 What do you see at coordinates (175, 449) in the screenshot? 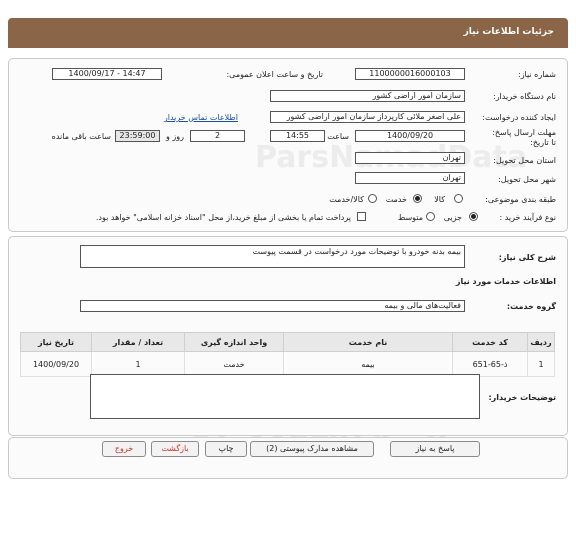
I see `back-button: بازگشت` at bounding box center [175, 449].